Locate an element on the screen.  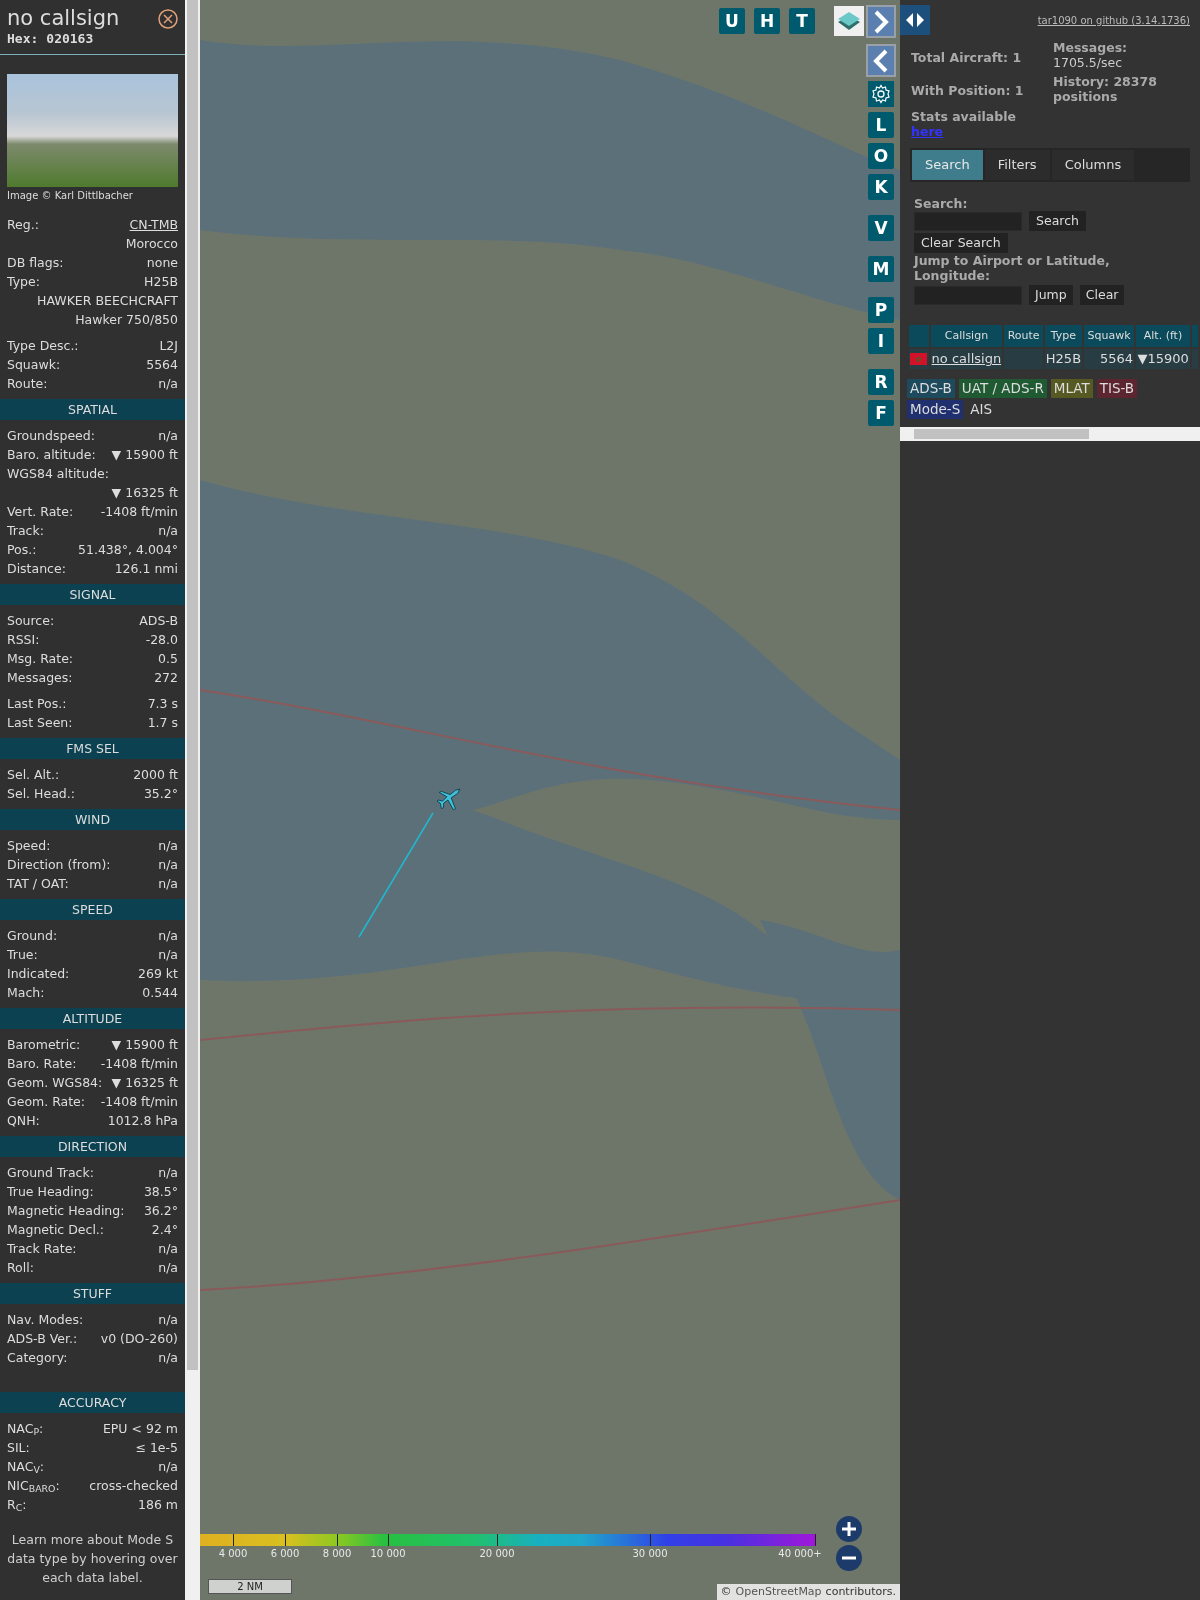
scale-bar: 2 NM is located at coordinates (250, 1586).